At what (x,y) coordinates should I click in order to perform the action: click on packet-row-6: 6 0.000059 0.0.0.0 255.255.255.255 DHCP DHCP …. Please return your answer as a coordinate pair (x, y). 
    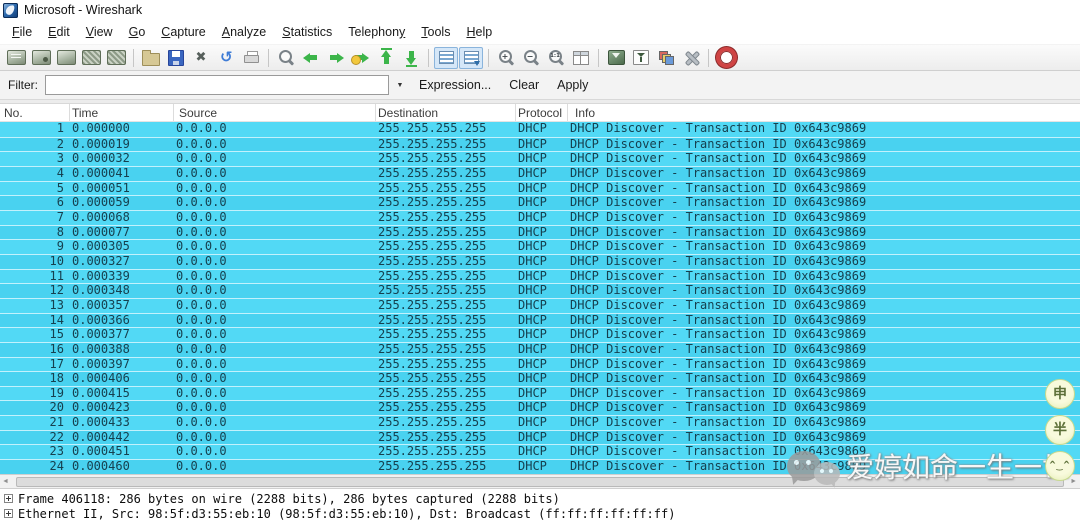
    Looking at the image, I should click on (540, 202).